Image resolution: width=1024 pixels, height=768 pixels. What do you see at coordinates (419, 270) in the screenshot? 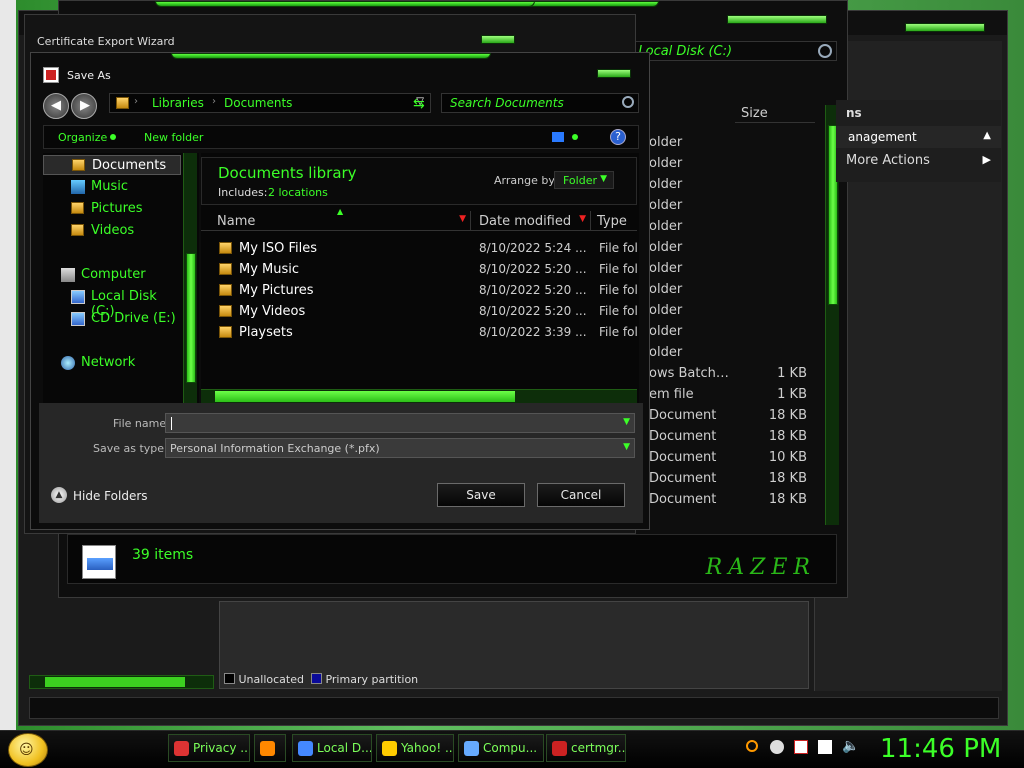
I see `file-row: My Music 8/10/2022 5:20 ... File folc` at bounding box center [419, 270].